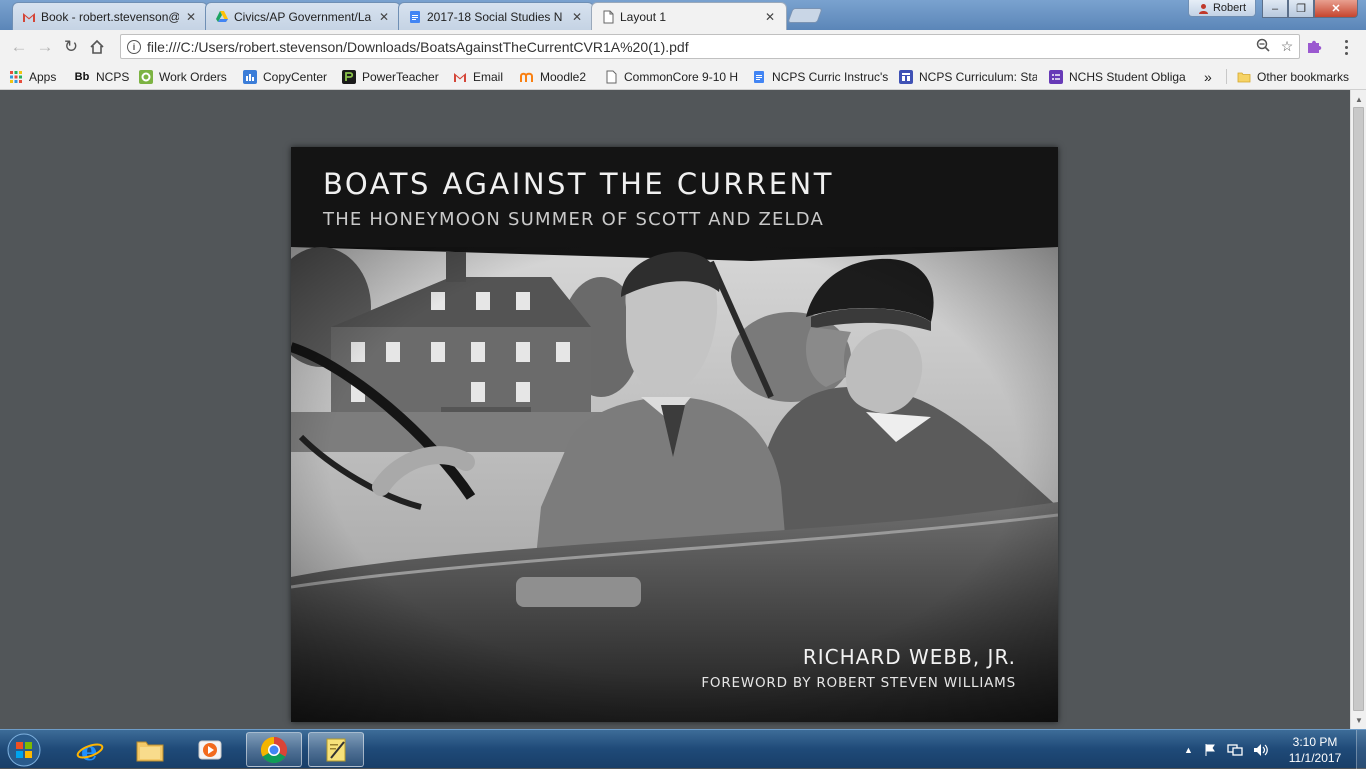 The width and height of the screenshot is (1366, 769). I want to click on bookmark-ncps-curriculum: NCPS Curriculum: Sta, so click(968, 76).